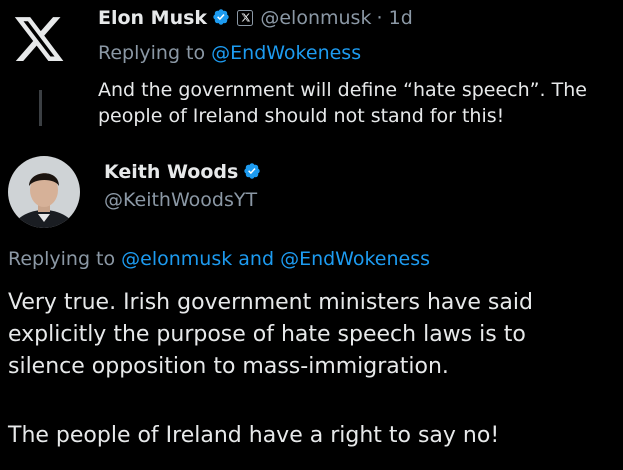  What do you see at coordinates (180, 200) in the screenshot?
I see `author-handle: @KeithWoodsYT` at bounding box center [180, 200].